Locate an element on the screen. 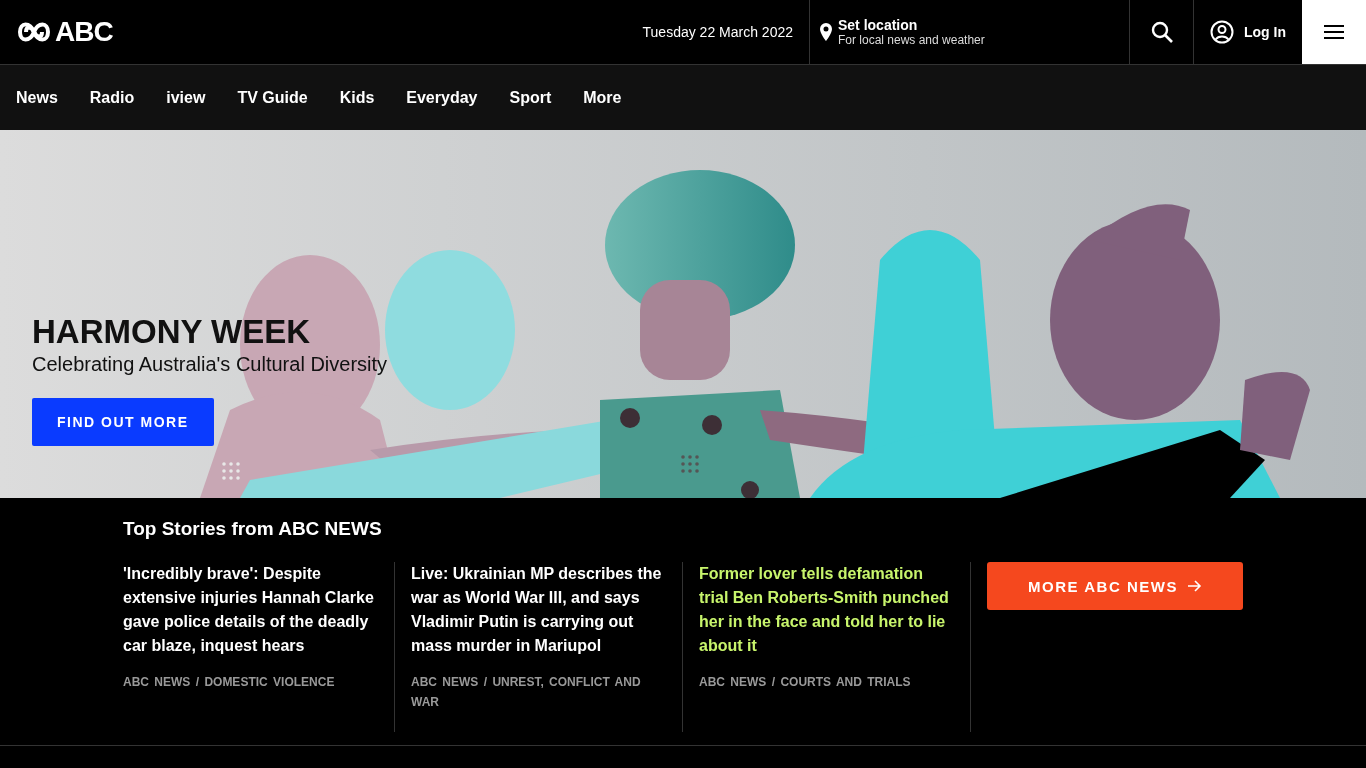 This screenshot has height=768, width=1366. location-pin-icon is located at coordinates (826, 32).